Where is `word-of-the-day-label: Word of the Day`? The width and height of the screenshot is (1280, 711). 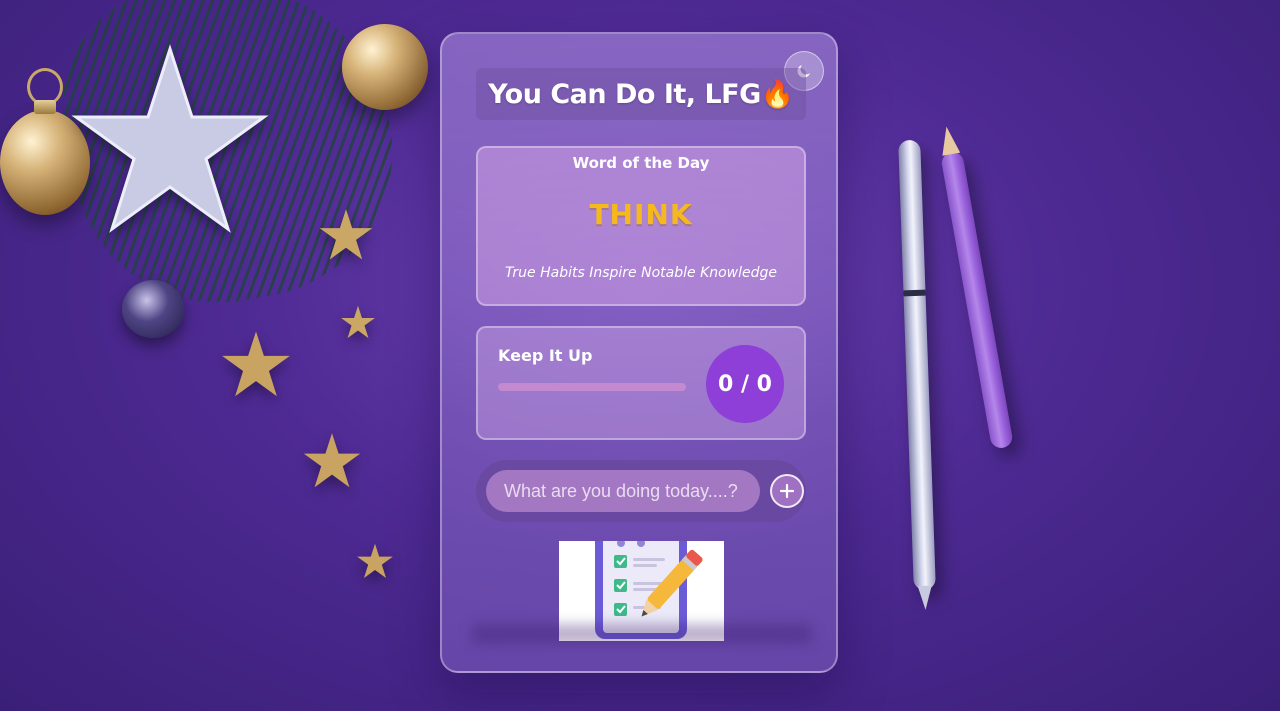 word-of-the-day-label: Word of the Day is located at coordinates (641, 163).